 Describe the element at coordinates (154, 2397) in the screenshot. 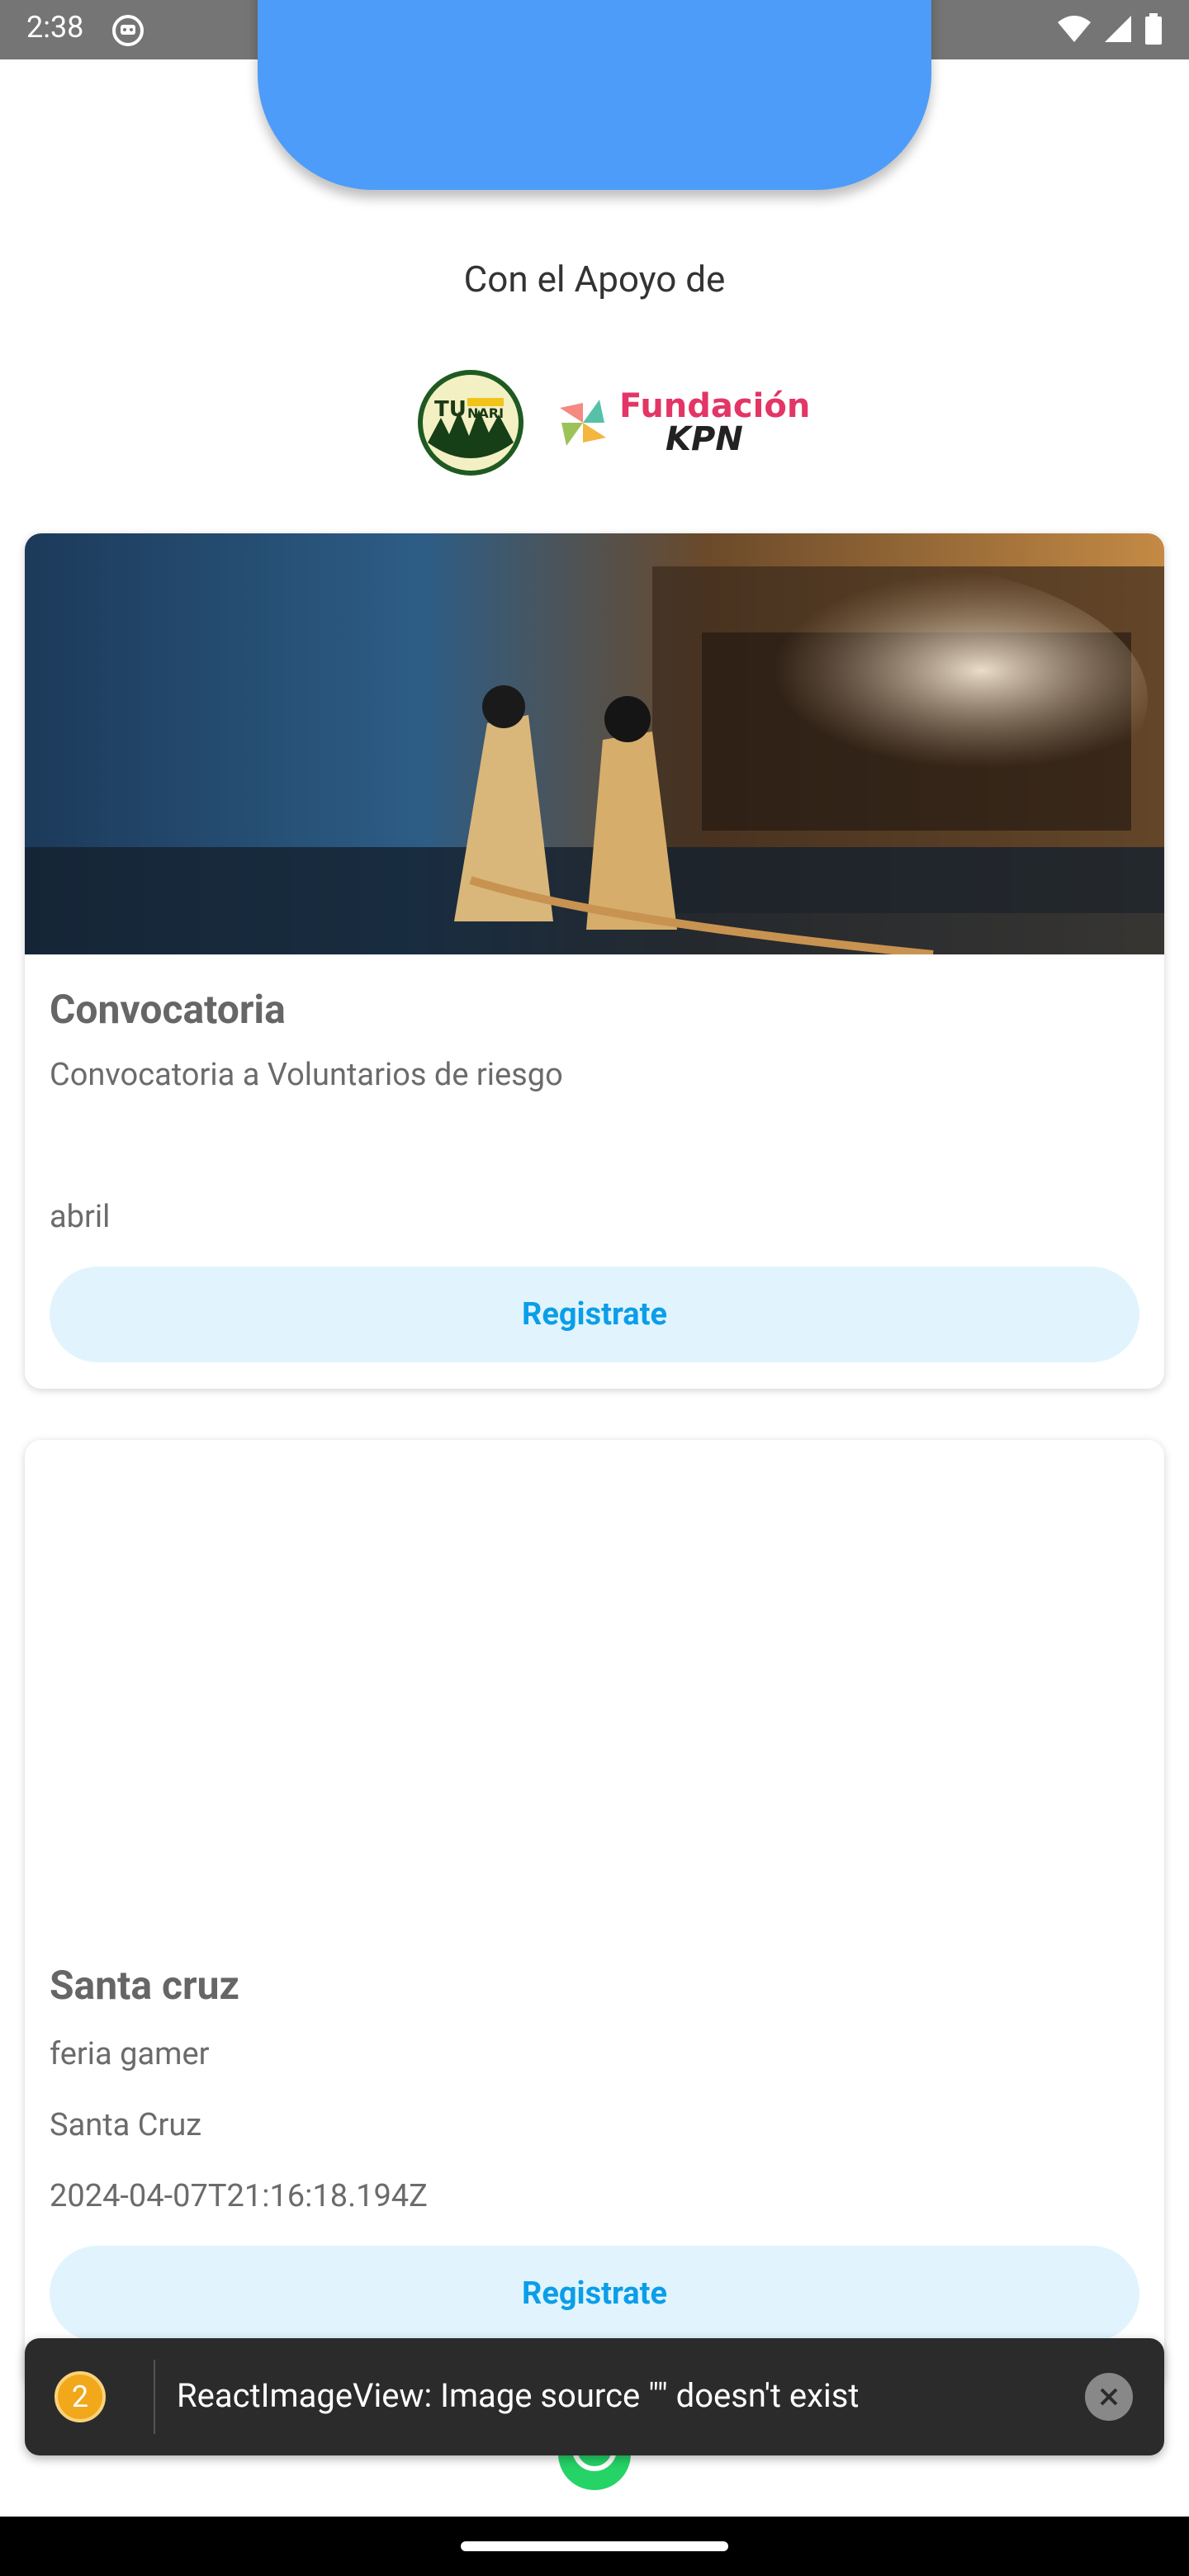

I see `toast-divider` at that location.